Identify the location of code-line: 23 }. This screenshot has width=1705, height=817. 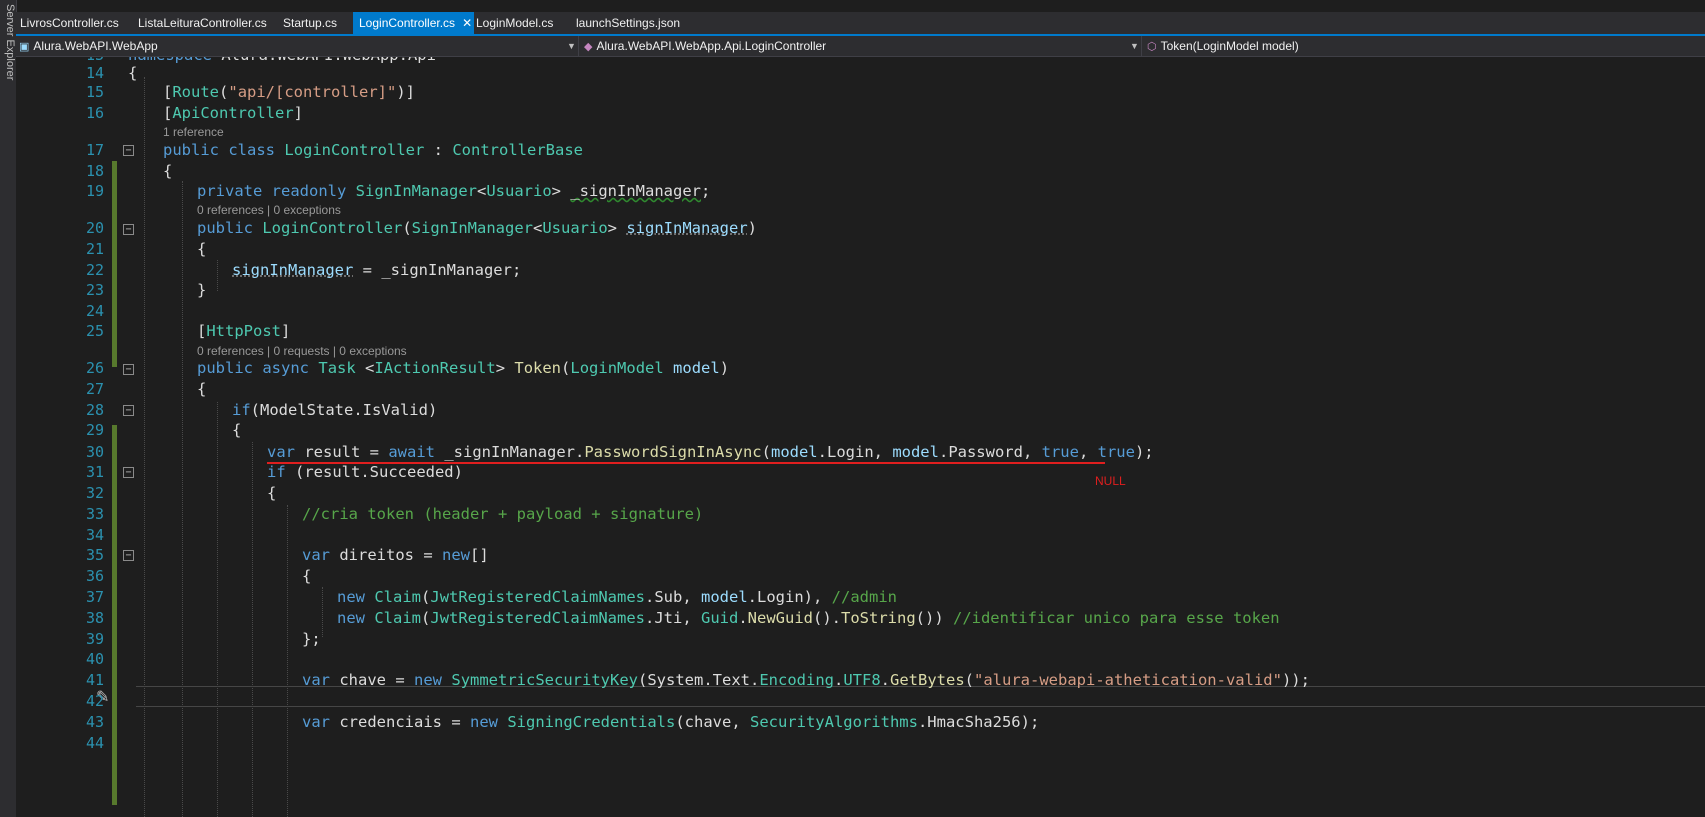
(860, 290).